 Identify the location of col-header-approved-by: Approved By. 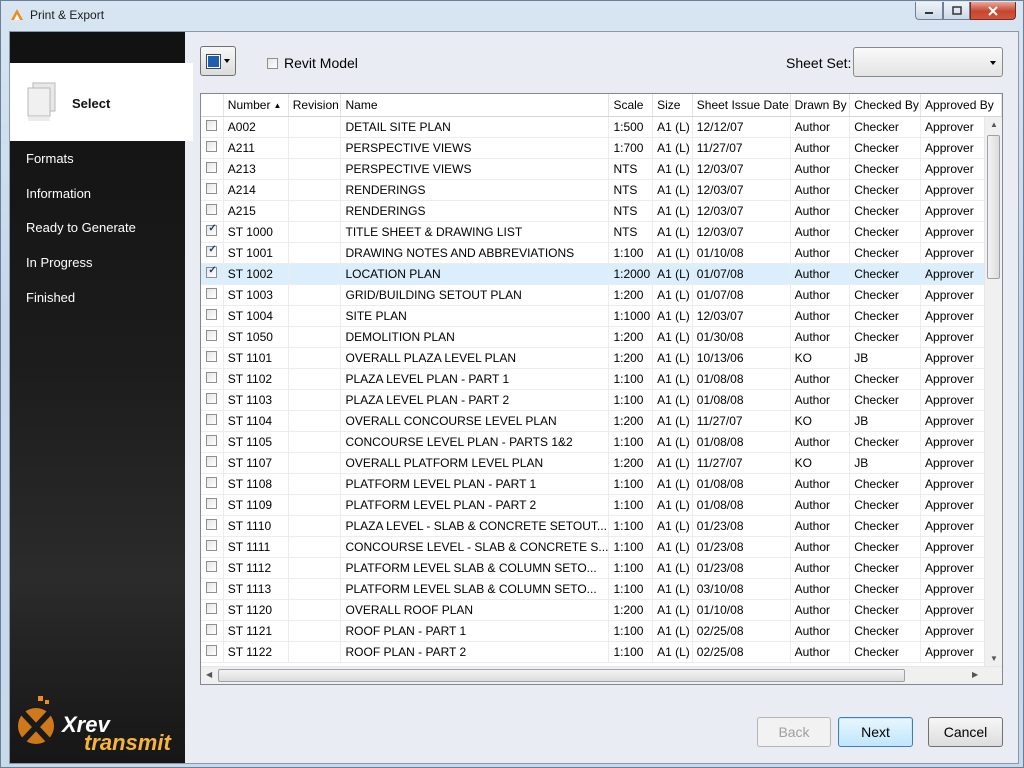
(961, 105).